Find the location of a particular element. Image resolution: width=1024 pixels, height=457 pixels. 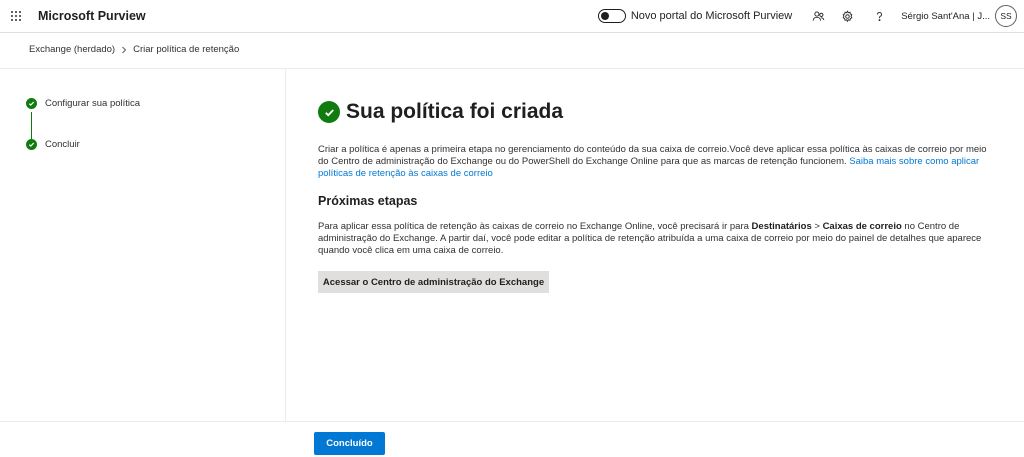

new-portal-toggle: Novo portal do Microsoft Purview is located at coordinates (695, 16).